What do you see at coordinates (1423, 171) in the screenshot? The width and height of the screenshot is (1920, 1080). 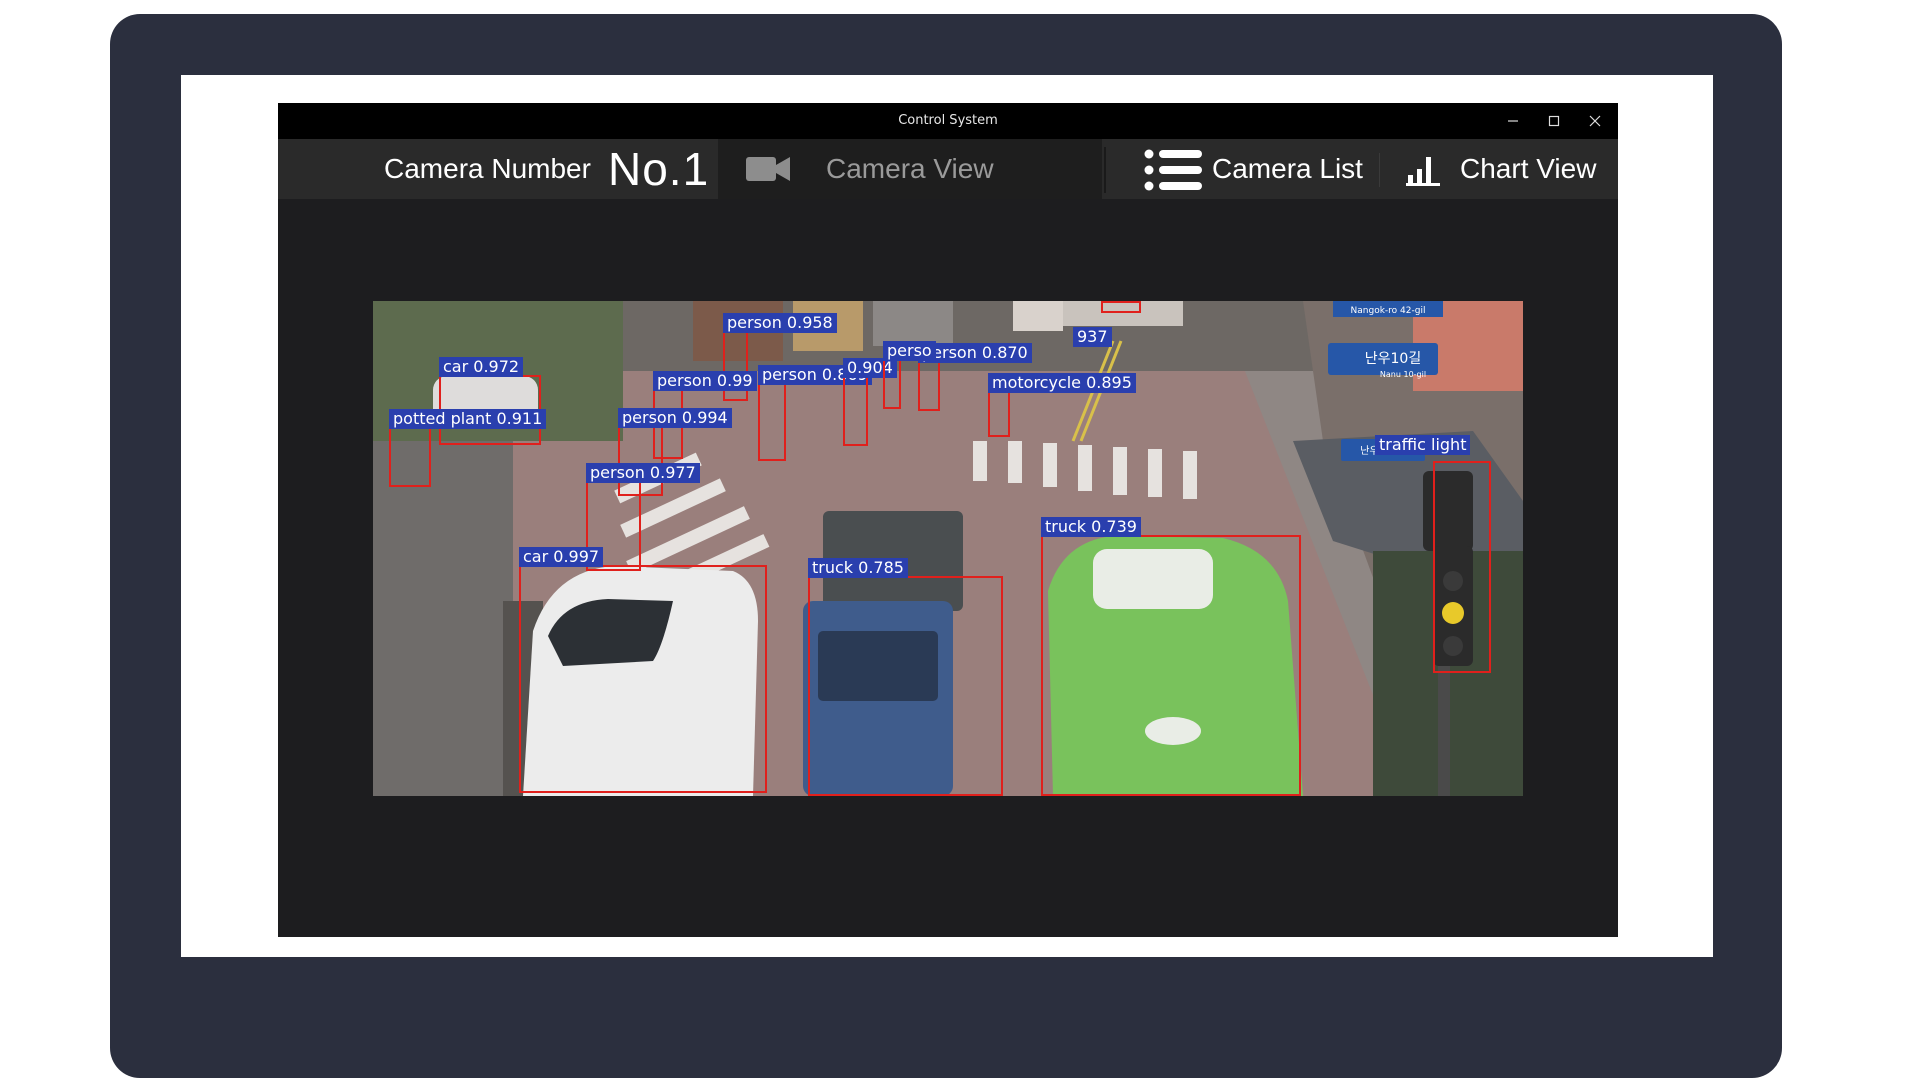 I see `bar-chart-icon` at bounding box center [1423, 171].